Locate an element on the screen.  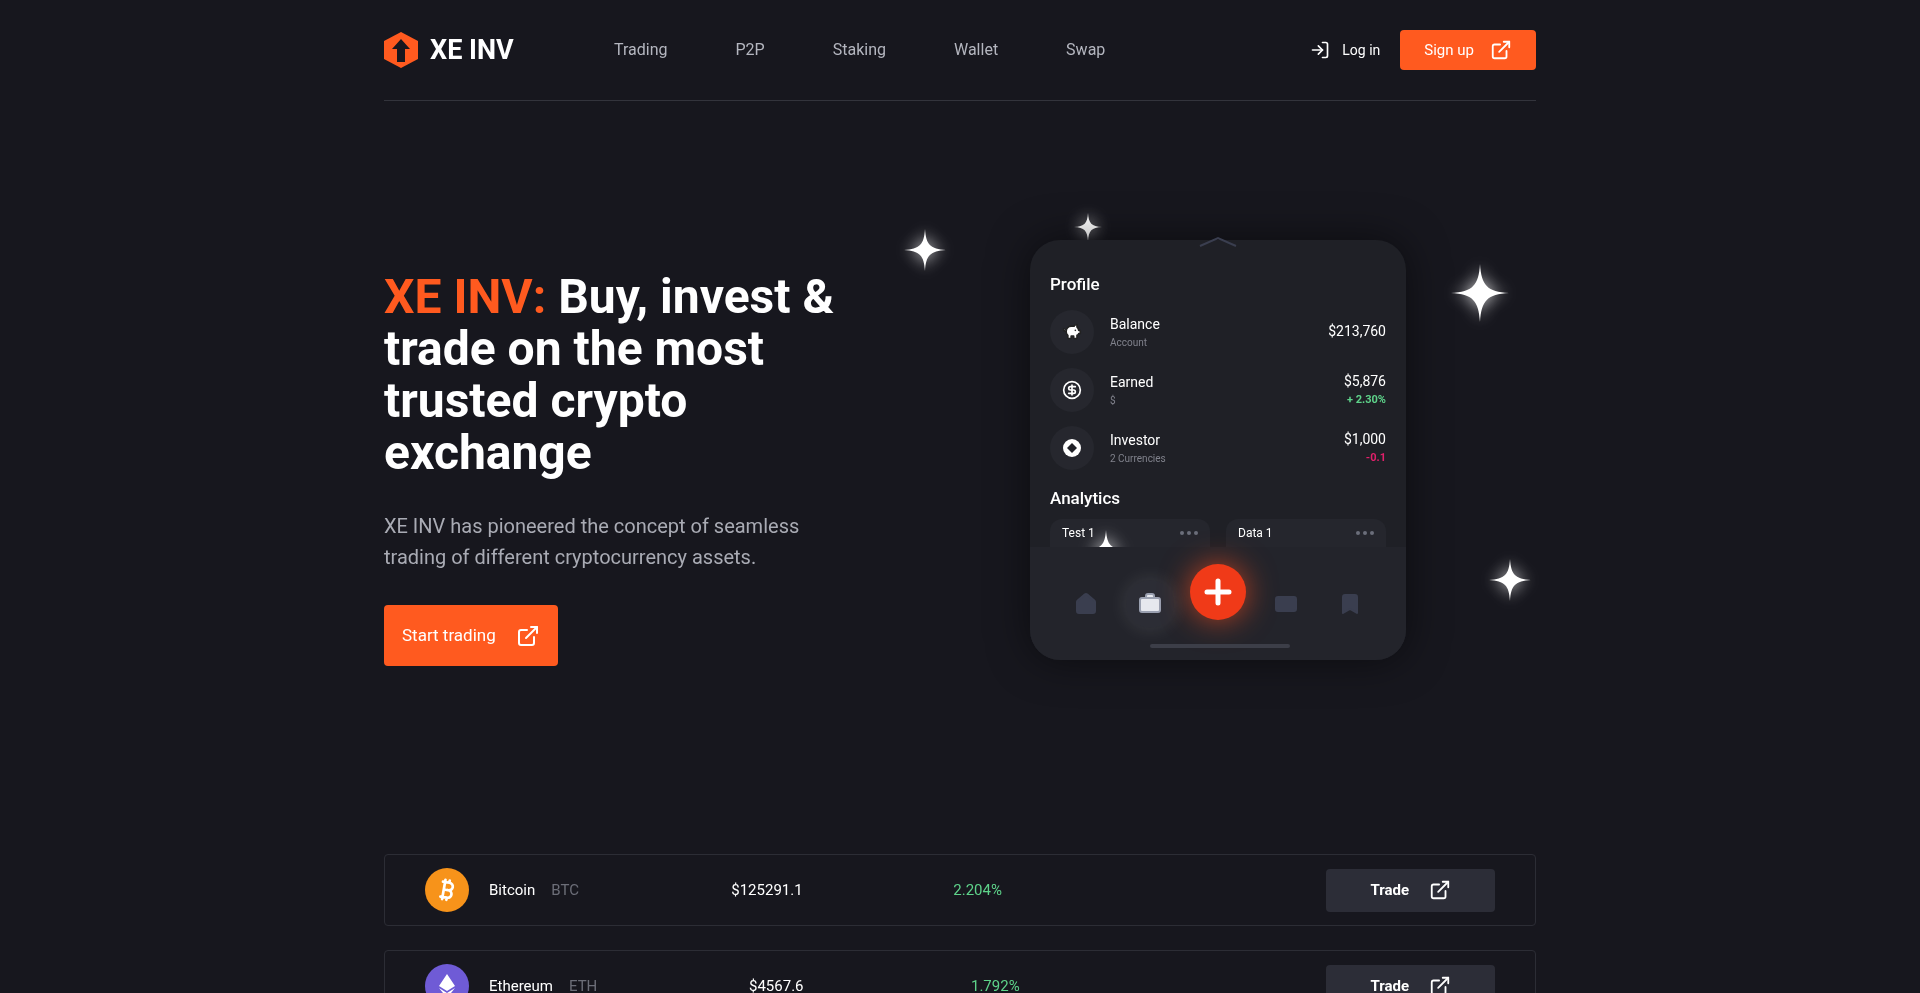
logo-icon is located at coordinates (401, 50).